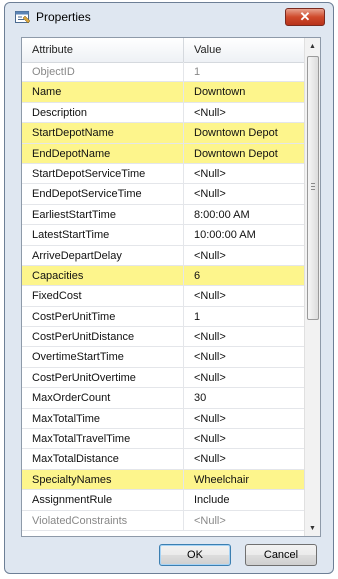 The width and height of the screenshot is (338, 579). I want to click on table-row: MaxTotalTravelTime <Null>, so click(164, 439).